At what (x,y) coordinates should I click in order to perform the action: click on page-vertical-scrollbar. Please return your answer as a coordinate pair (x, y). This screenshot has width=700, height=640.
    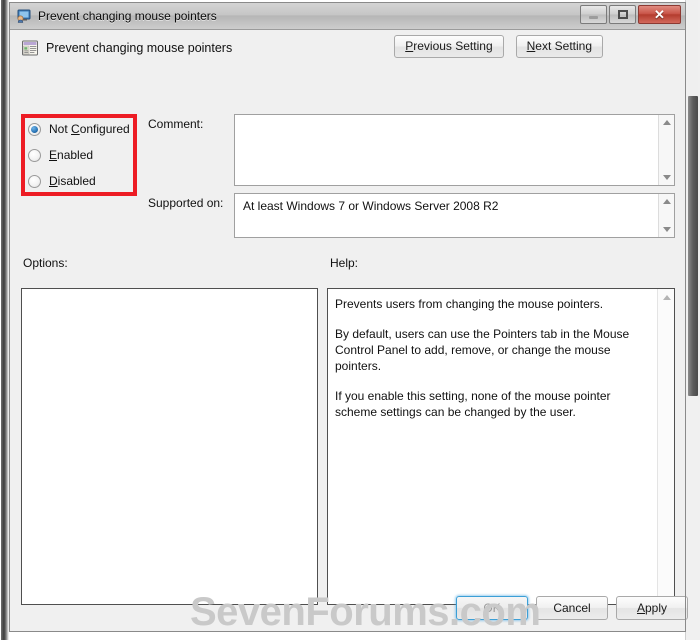
    Looking at the image, I should click on (692, 320).